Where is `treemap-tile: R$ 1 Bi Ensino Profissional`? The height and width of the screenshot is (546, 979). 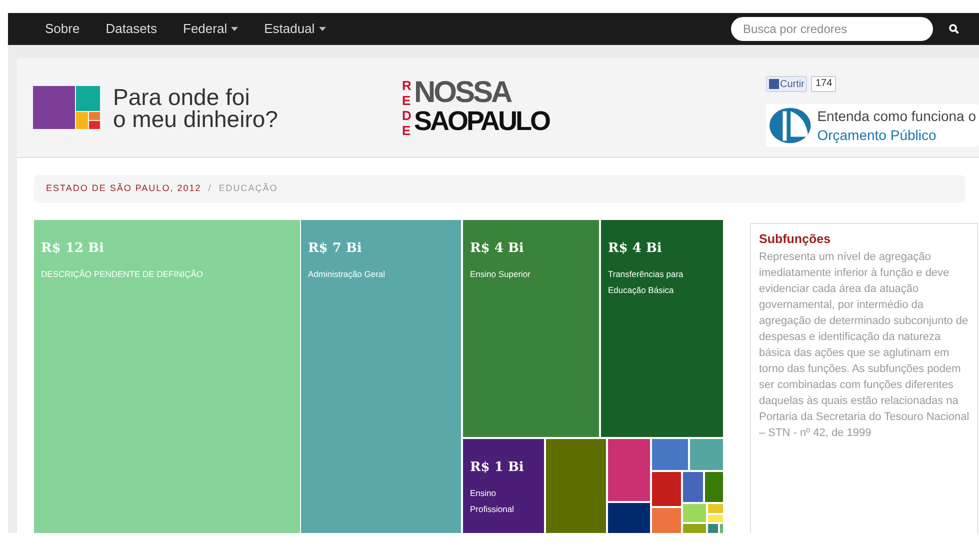
treemap-tile: R$ 1 Bi Ensino Profissional is located at coordinates (503, 486).